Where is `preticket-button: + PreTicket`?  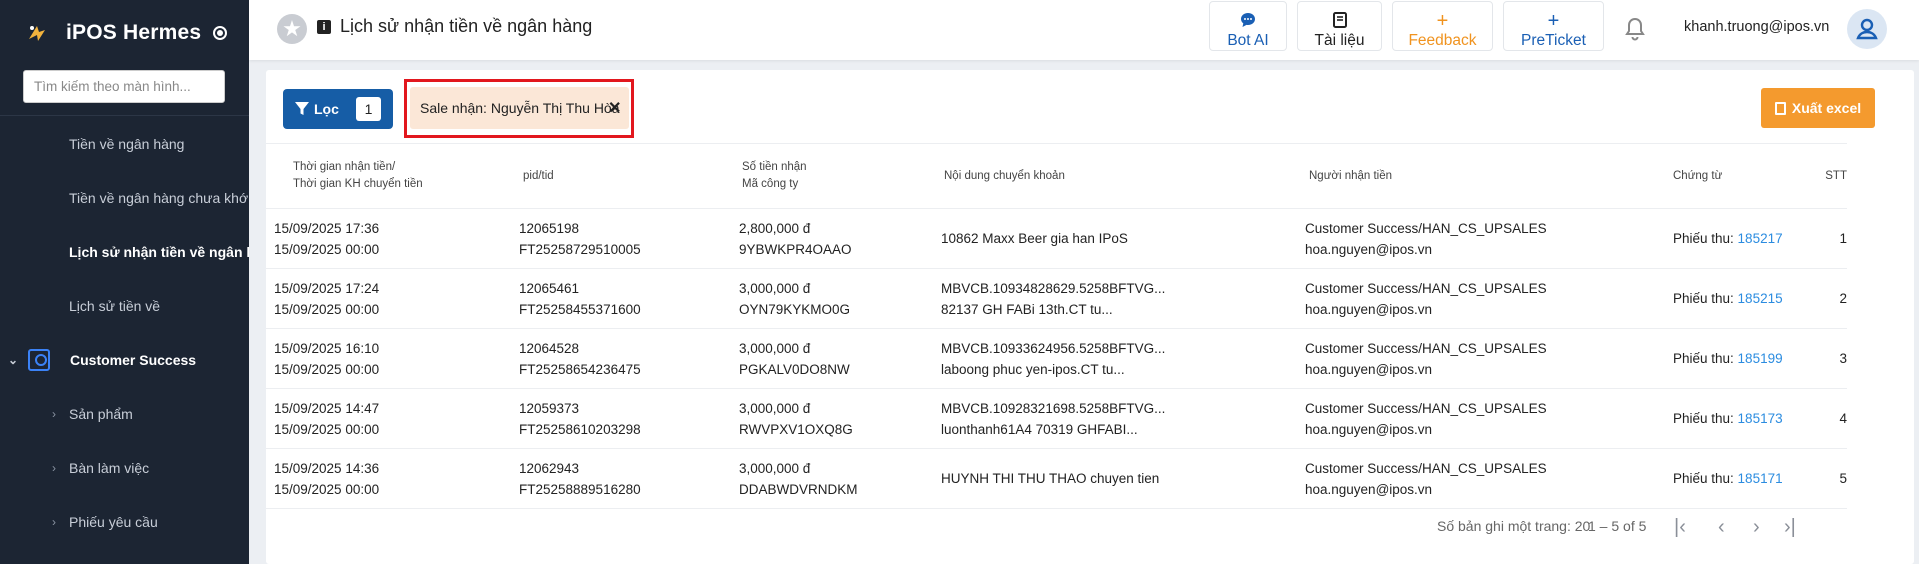 preticket-button: + PreTicket is located at coordinates (1553, 26).